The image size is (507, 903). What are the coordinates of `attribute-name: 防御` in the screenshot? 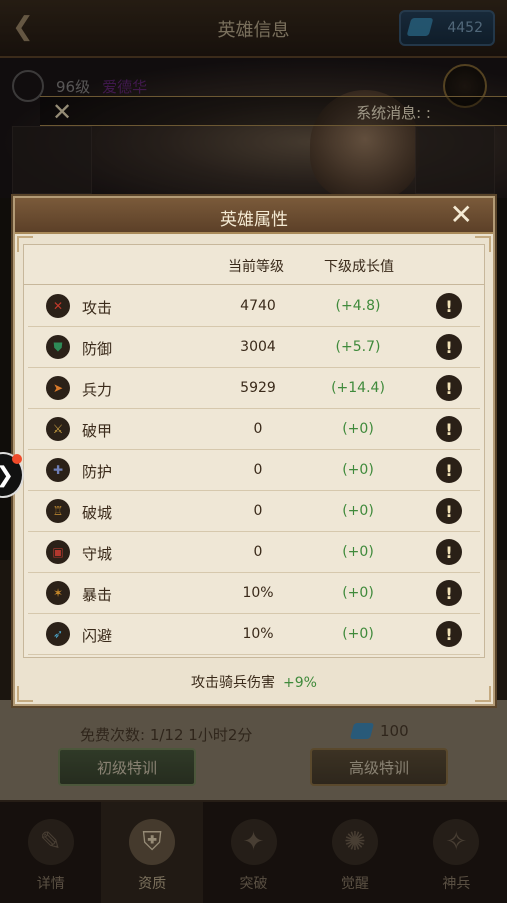 It's located at (97, 349).